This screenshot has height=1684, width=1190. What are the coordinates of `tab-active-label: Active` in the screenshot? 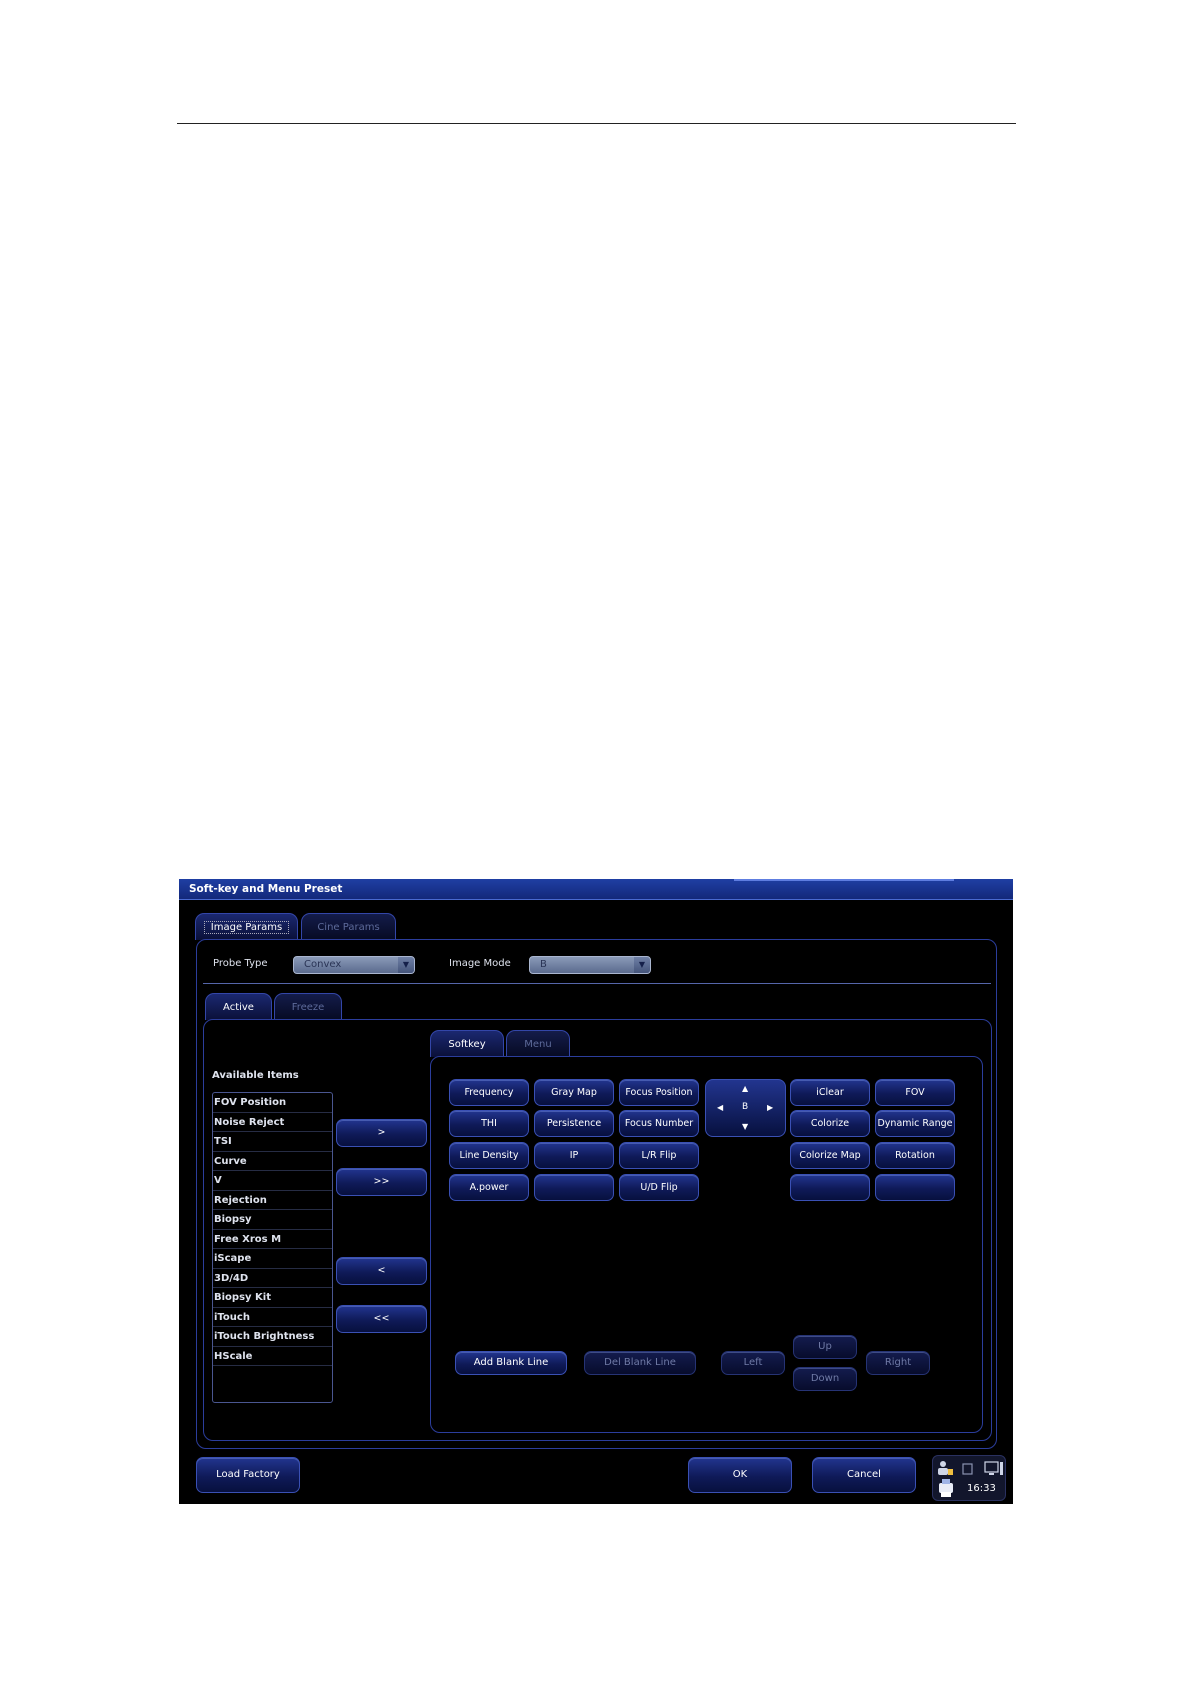 It's located at (238, 1007).